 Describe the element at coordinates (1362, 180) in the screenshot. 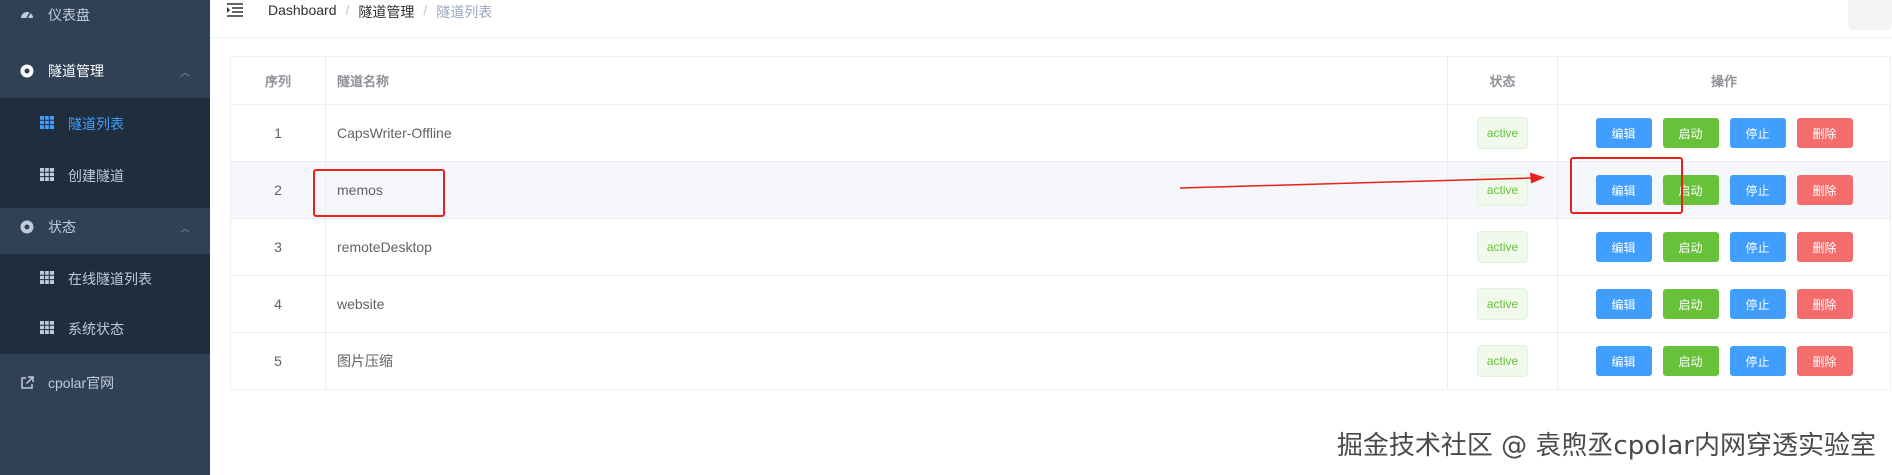

I see `annotation-arrow` at that location.